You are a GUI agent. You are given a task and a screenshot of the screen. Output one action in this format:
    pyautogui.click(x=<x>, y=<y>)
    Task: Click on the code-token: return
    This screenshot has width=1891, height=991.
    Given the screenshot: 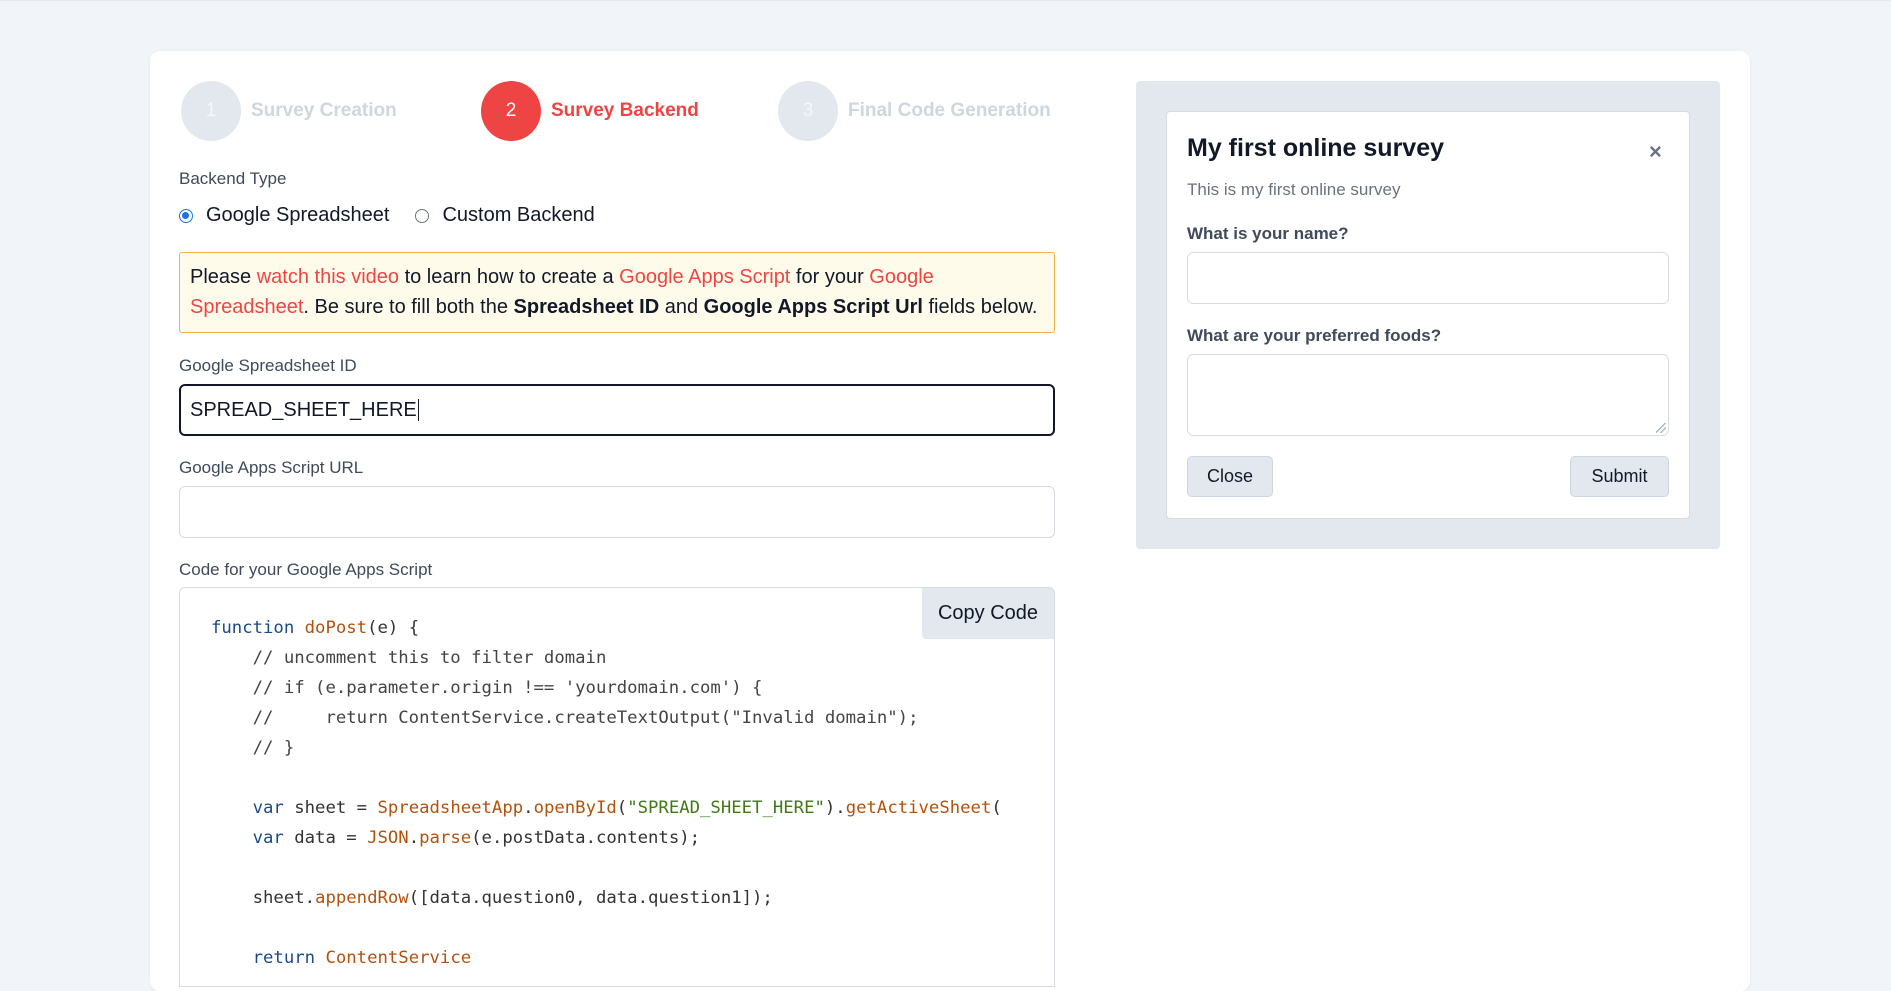 What is the action you would take?
    pyautogui.click(x=284, y=958)
    